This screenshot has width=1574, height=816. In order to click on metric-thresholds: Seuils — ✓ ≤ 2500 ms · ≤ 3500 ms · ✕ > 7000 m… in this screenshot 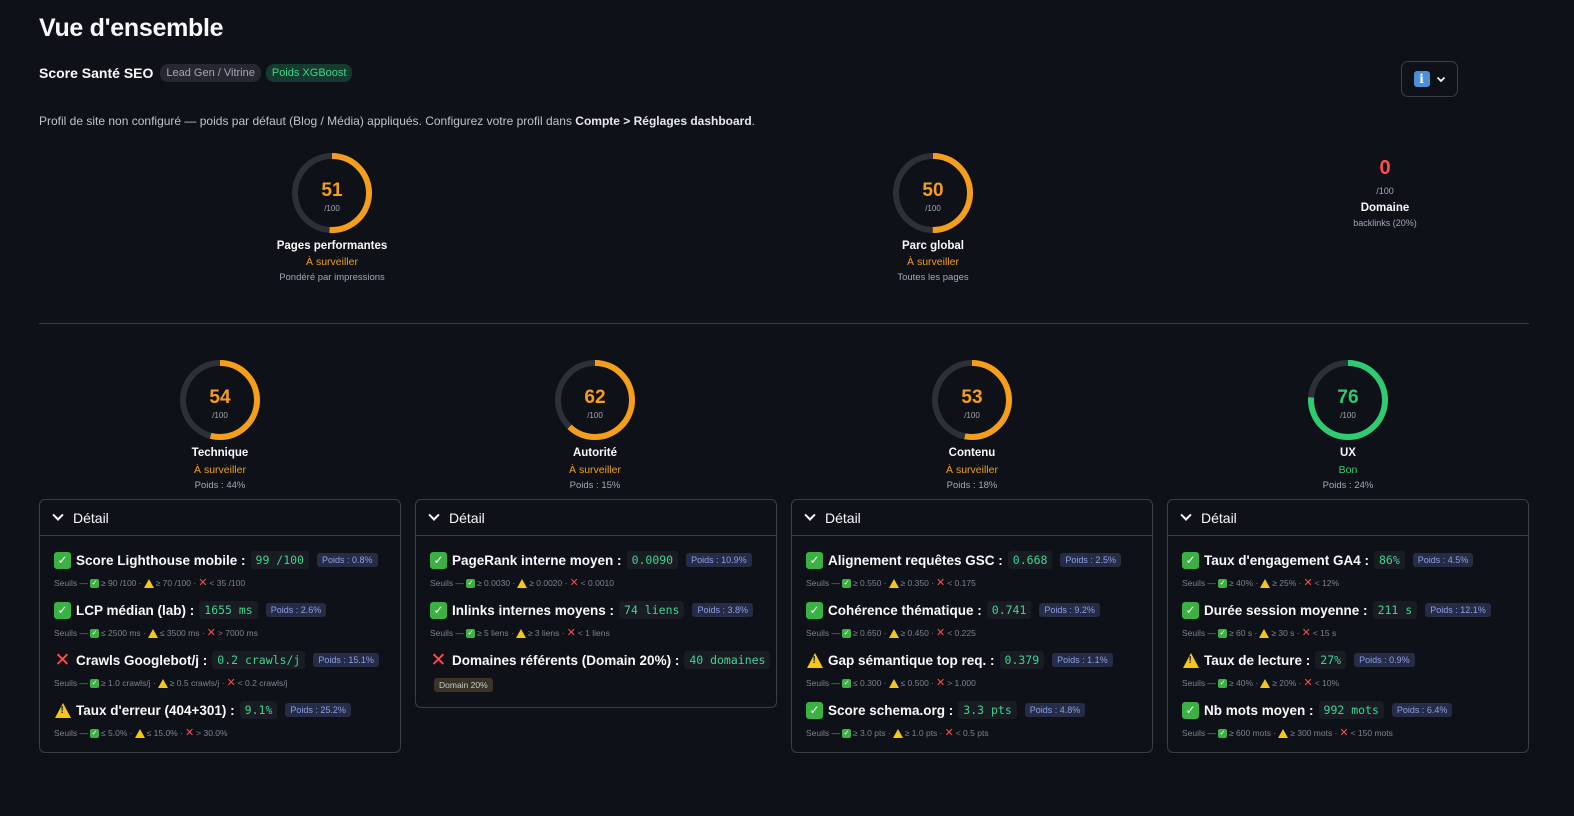, I will do `click(220, 632)`.